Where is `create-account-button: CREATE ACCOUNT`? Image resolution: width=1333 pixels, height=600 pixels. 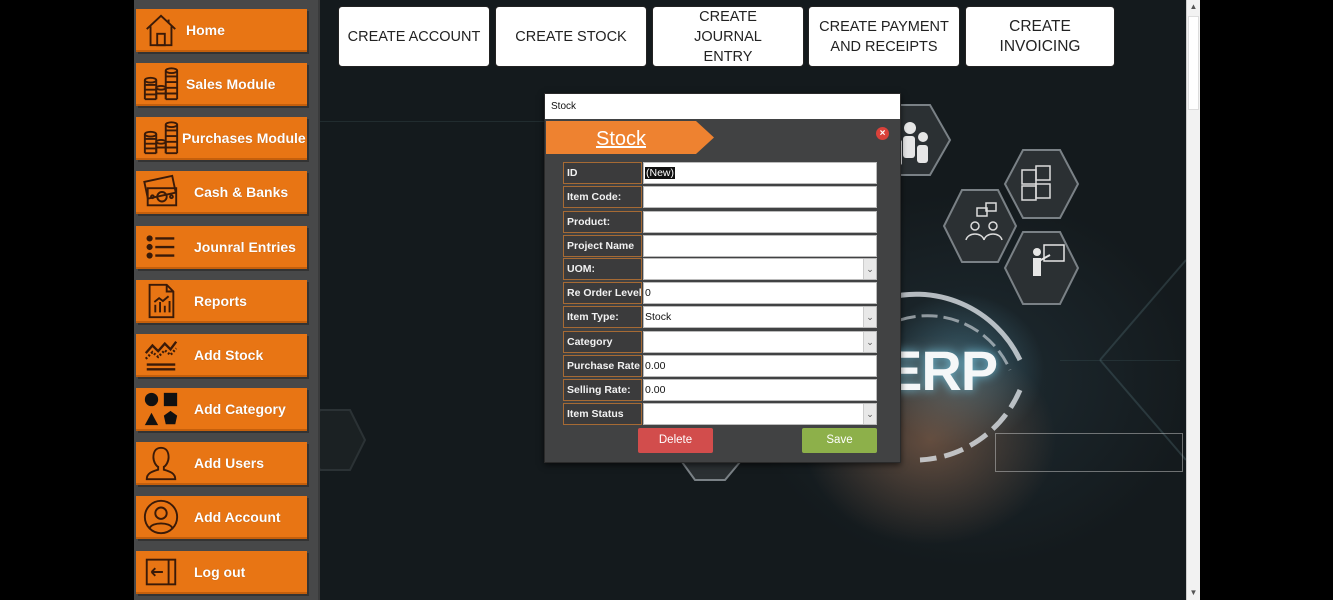 create-account-button: CREATE ACCOUNT is located at coordinates (414, 36).